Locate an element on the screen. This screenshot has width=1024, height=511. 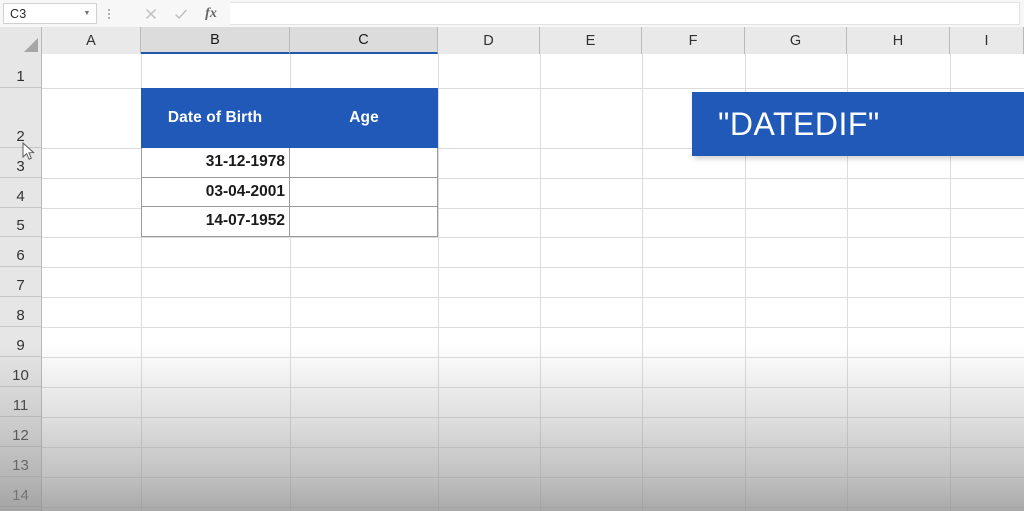
formula-bar-grip is located at coordinates (108, 13).